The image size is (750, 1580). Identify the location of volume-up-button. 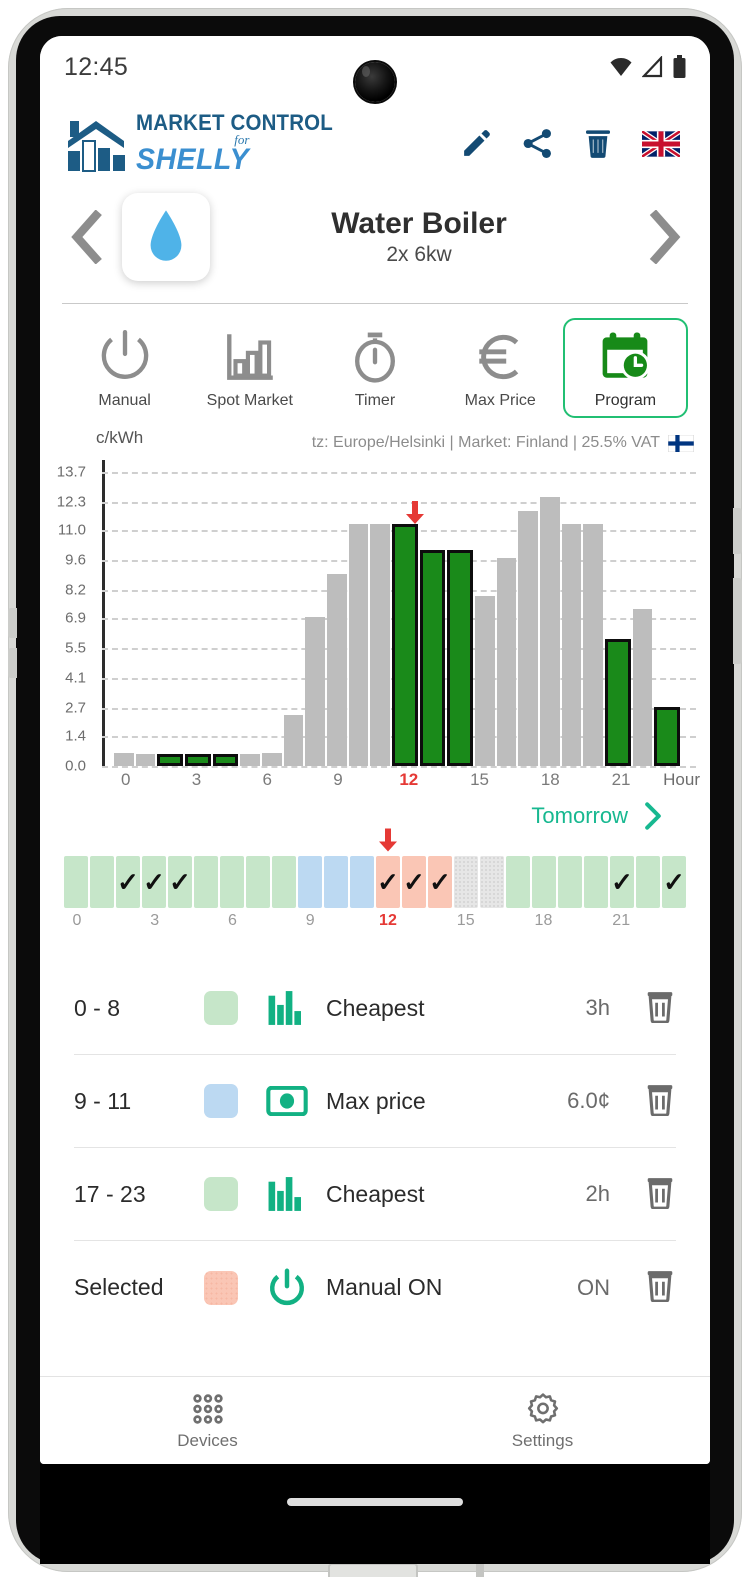
(12, 623).